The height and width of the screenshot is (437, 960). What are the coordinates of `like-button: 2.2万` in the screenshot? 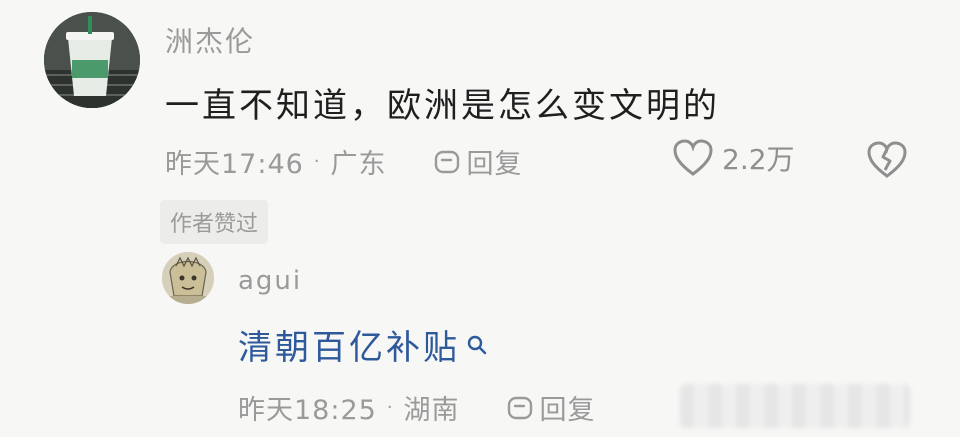 It's located at (733, 158).